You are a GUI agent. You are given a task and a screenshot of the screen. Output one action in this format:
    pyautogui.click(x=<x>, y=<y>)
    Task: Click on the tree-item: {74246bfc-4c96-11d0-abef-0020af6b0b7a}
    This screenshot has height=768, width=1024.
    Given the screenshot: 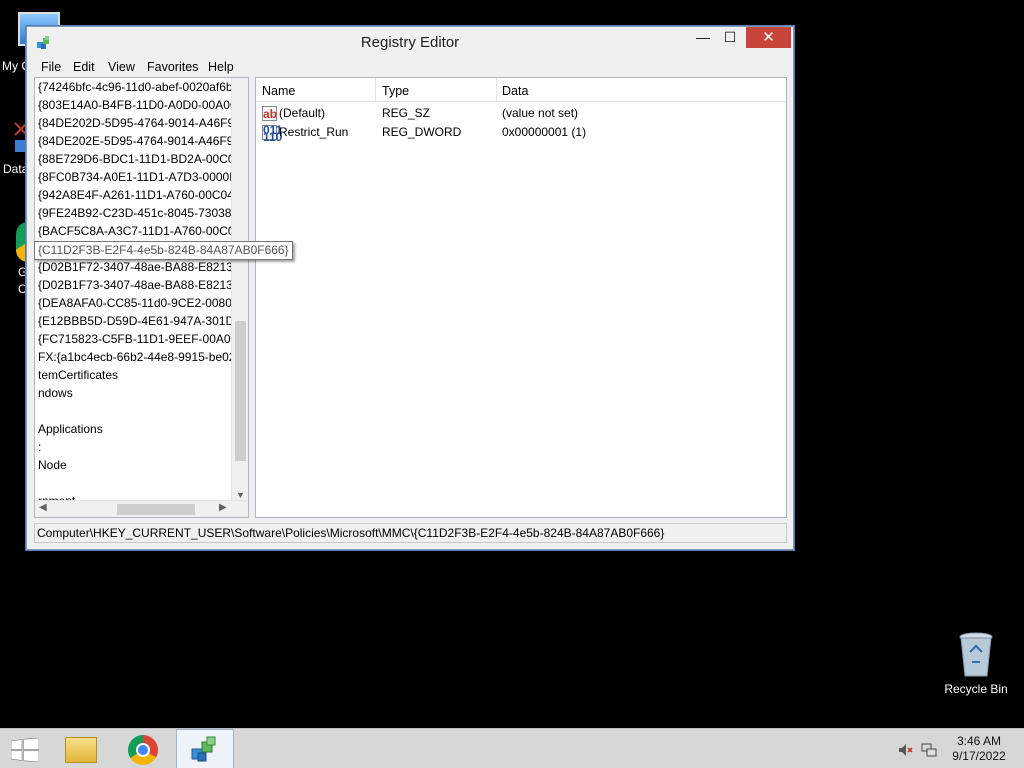 What is the action you would take?
    pyautogui.click(x=143, y=87)
    